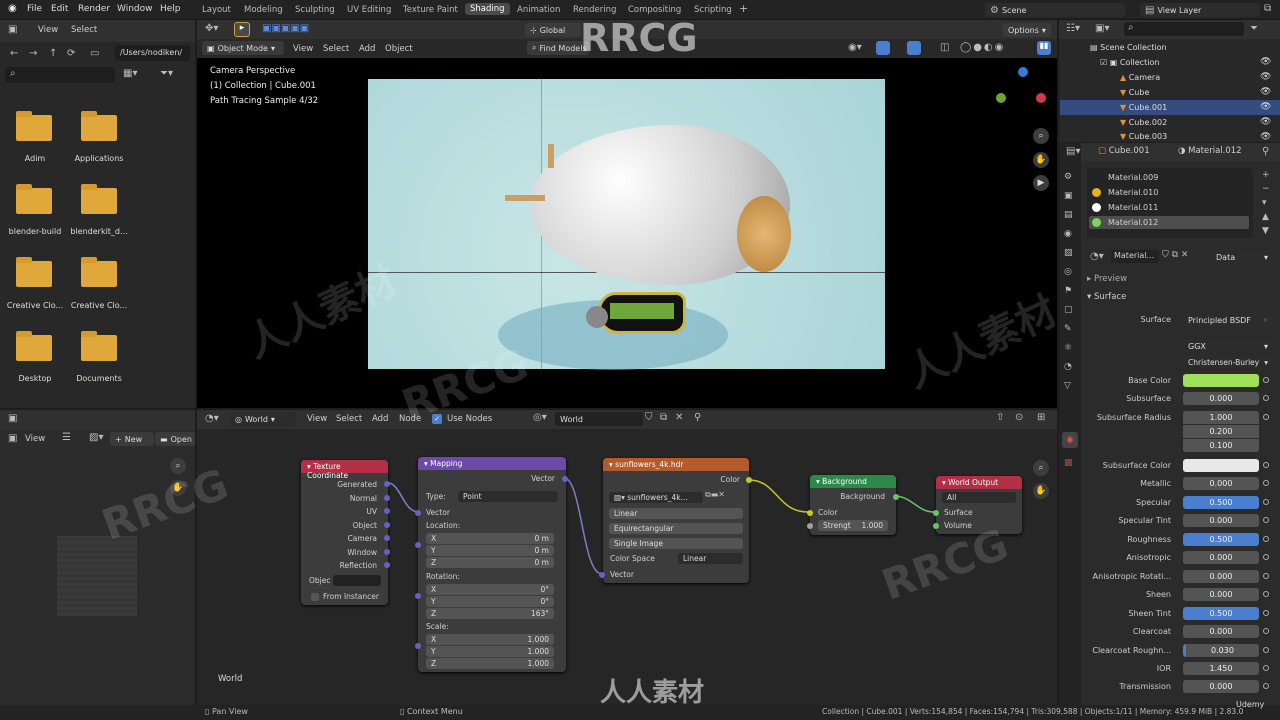  I want to click on distribution-select: GGX ▾, so click(1228, 346).